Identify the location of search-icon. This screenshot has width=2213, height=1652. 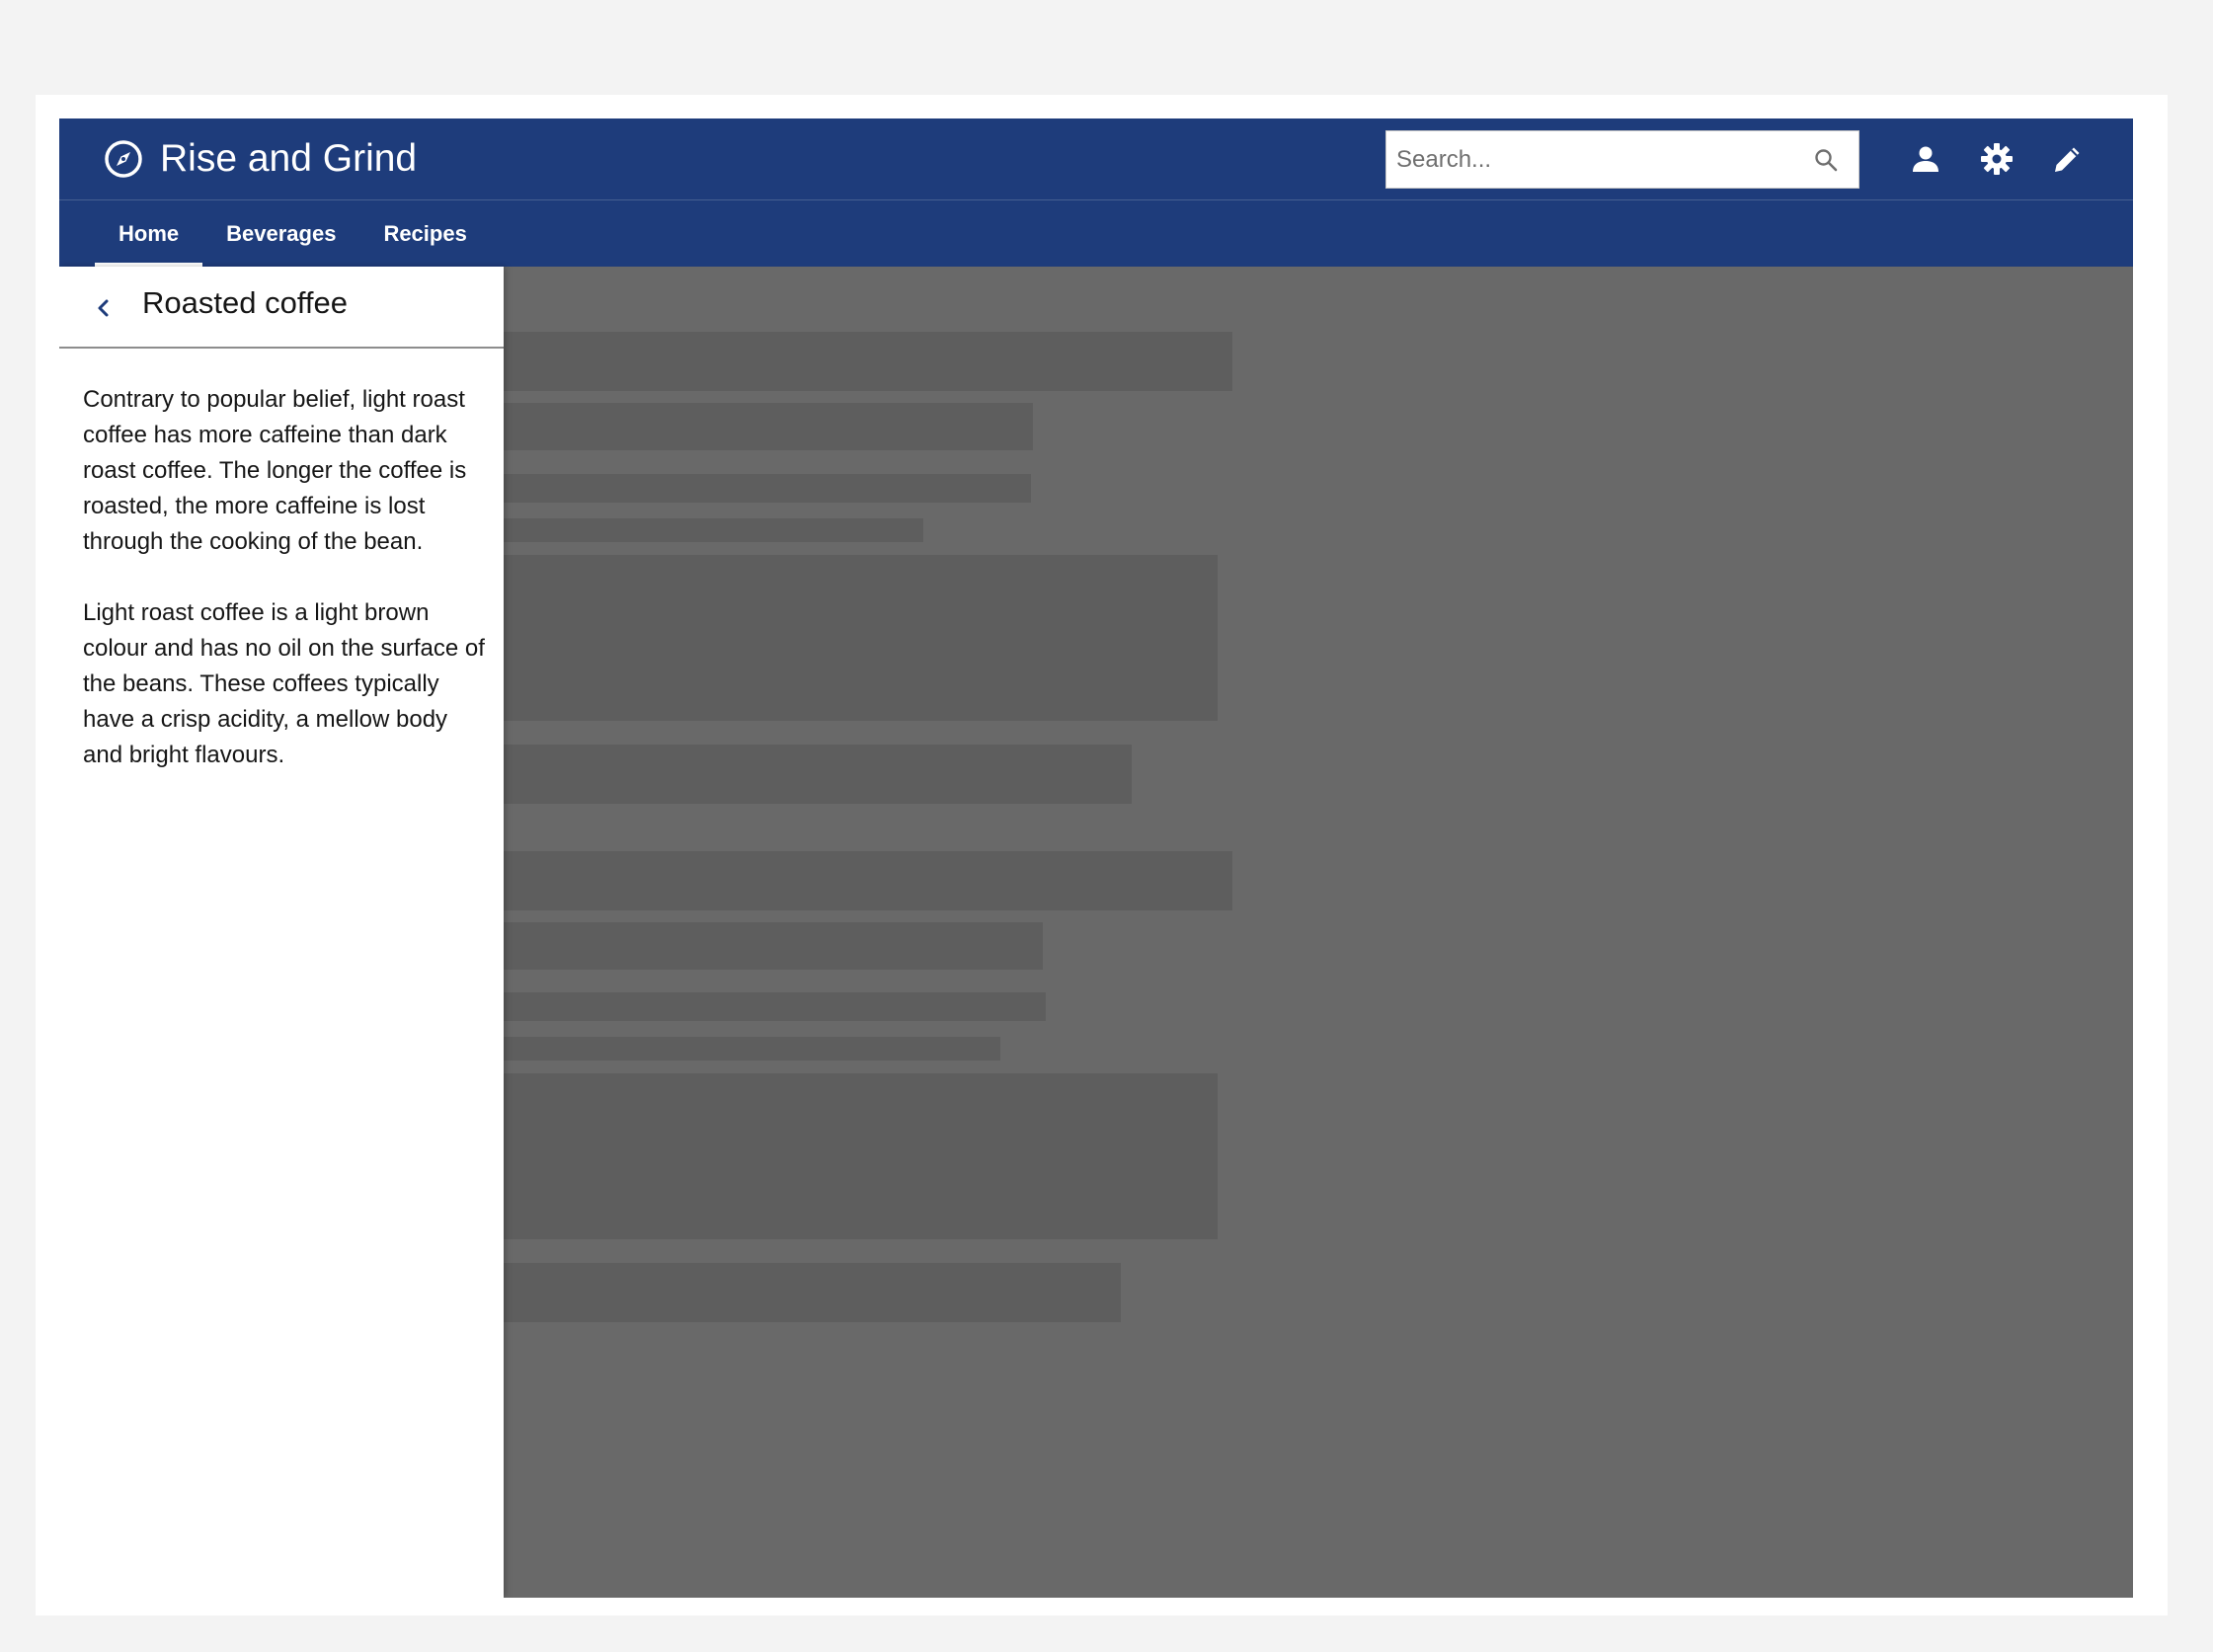
(1826, 160).